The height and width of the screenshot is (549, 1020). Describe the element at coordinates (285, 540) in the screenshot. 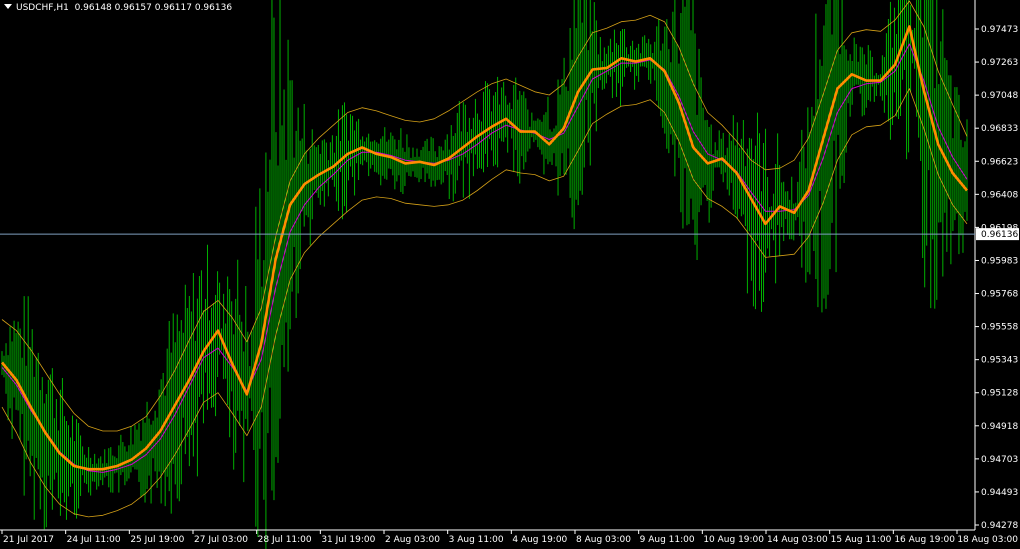

I see `x-tick-label: 28 Jul 11:00` at that location.